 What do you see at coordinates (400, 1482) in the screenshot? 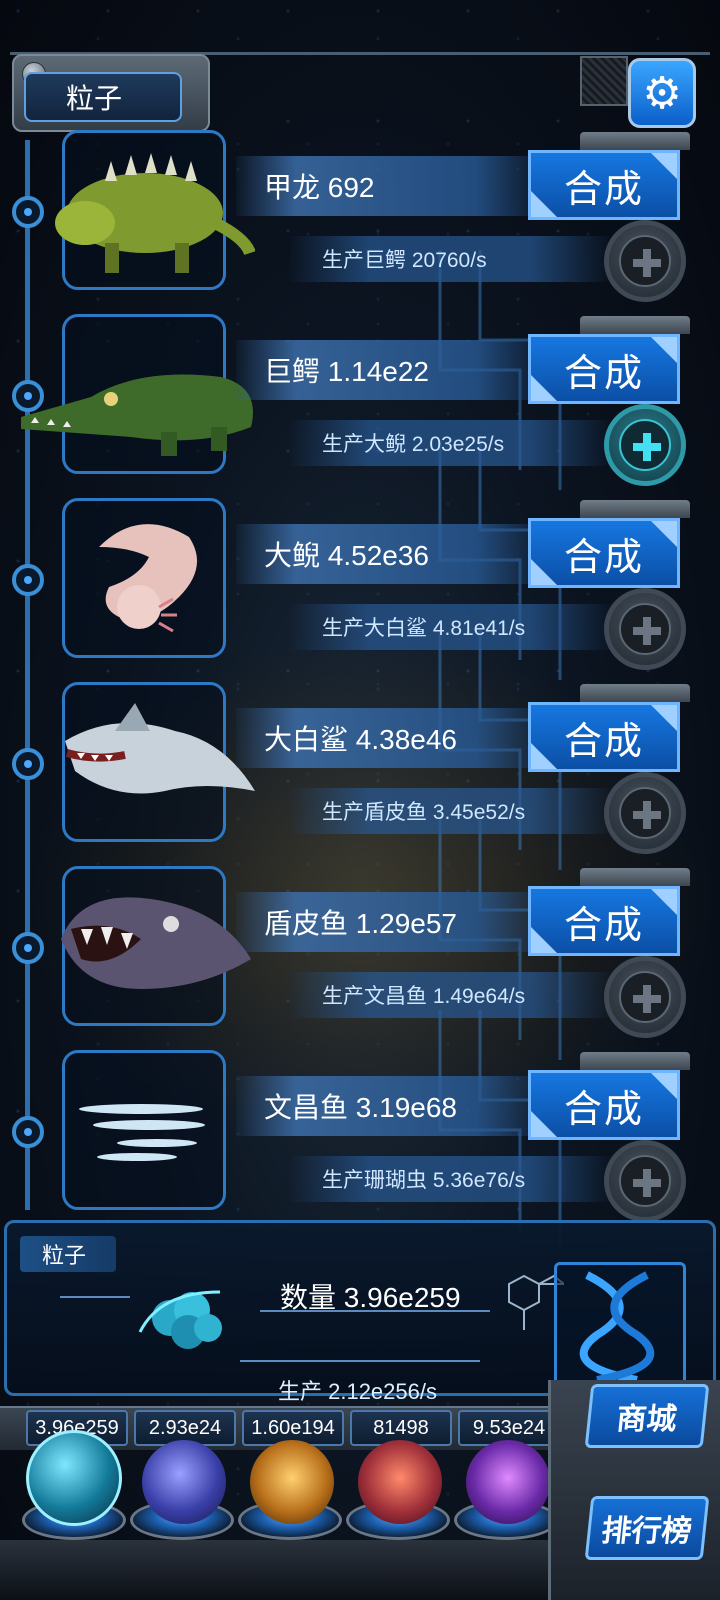
I see `brain-orb-icon` at bounding box center [400, 1482].